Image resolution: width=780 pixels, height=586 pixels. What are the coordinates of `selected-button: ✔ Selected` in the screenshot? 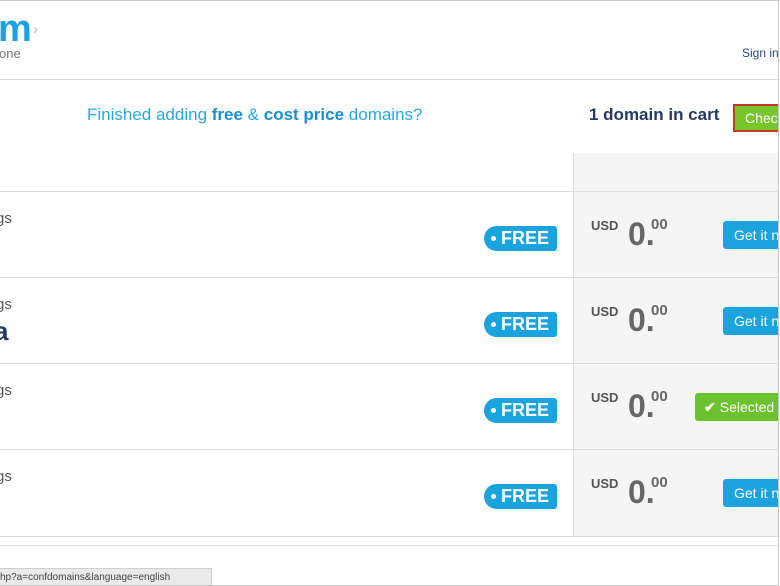 It's located at (736, 407).